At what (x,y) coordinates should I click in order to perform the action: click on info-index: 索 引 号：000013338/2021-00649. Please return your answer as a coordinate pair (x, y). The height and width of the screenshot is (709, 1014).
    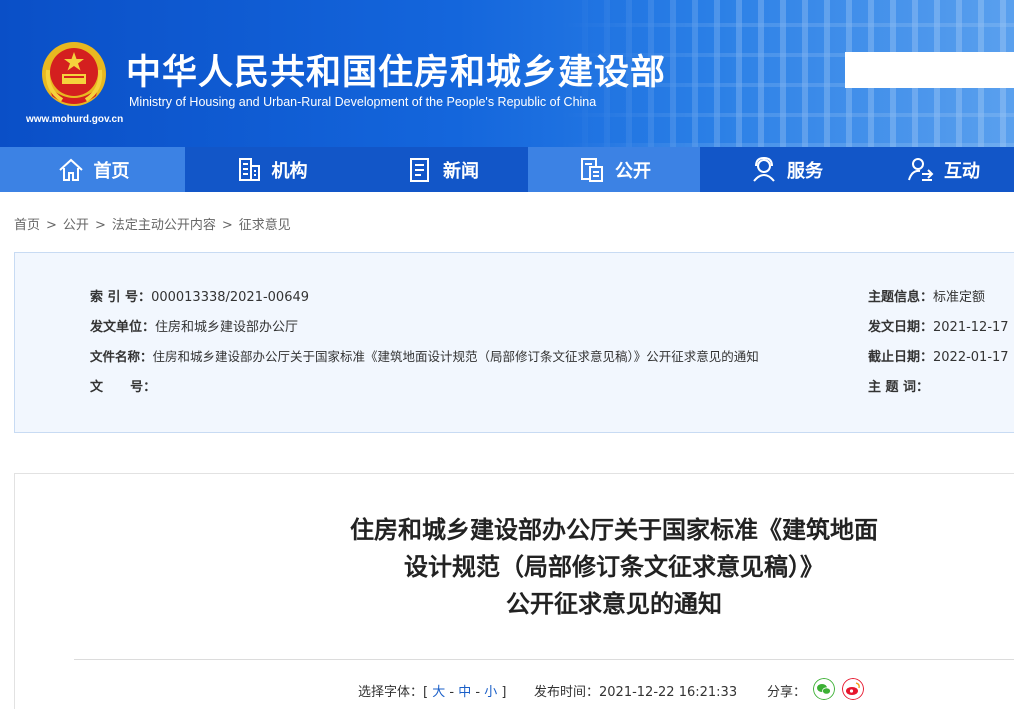
    Looking at the image, I should click on (199, 295).